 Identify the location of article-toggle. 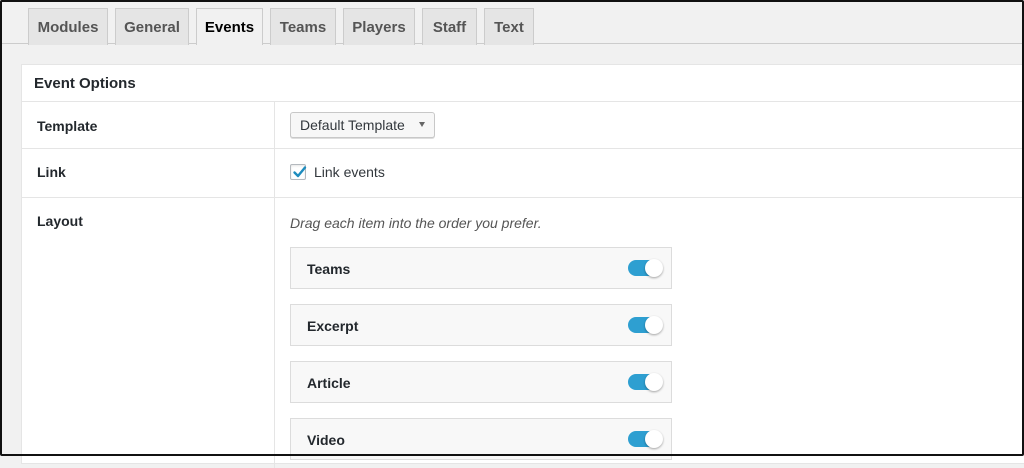
(645, 382).